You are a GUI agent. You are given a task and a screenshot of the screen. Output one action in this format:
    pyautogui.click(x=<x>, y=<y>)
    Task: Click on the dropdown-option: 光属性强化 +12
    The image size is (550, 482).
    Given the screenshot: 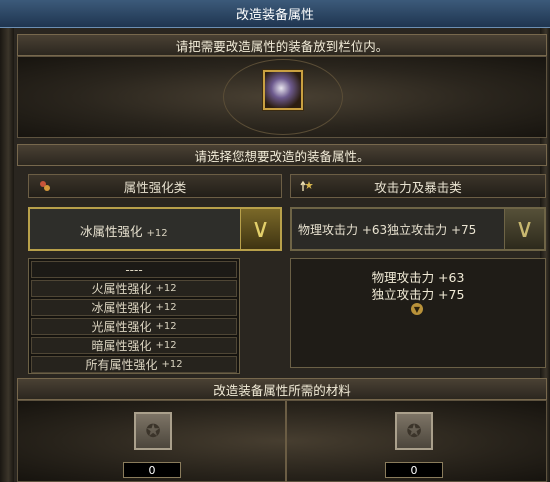 What is the action you would take?
    pyautogui.click(x=134, y=326)
    